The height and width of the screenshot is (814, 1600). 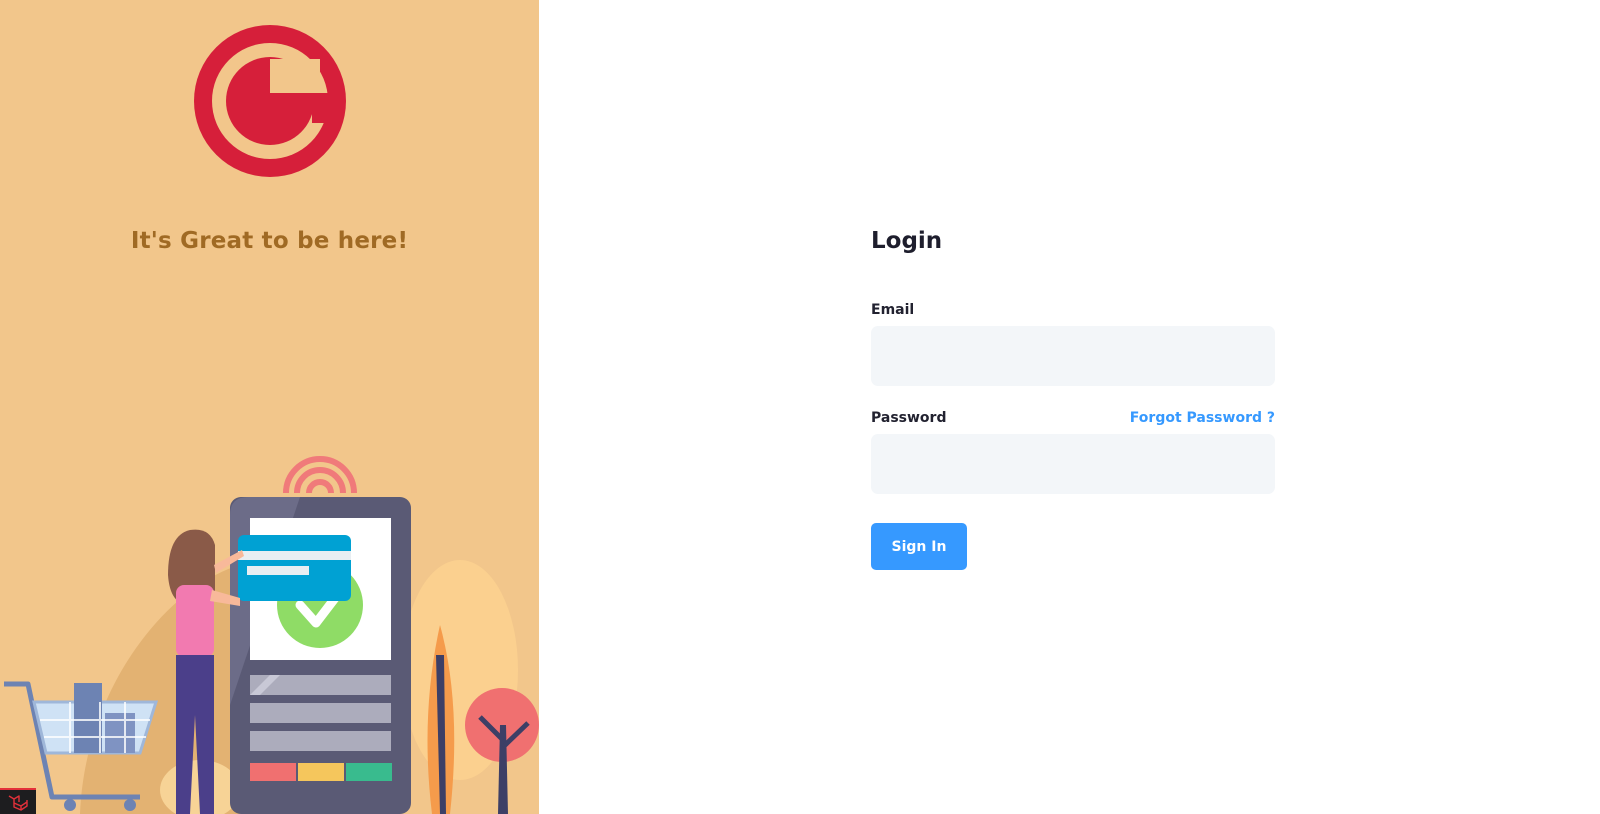 I want to click on login-title: Login, so click(x=907, y=241).